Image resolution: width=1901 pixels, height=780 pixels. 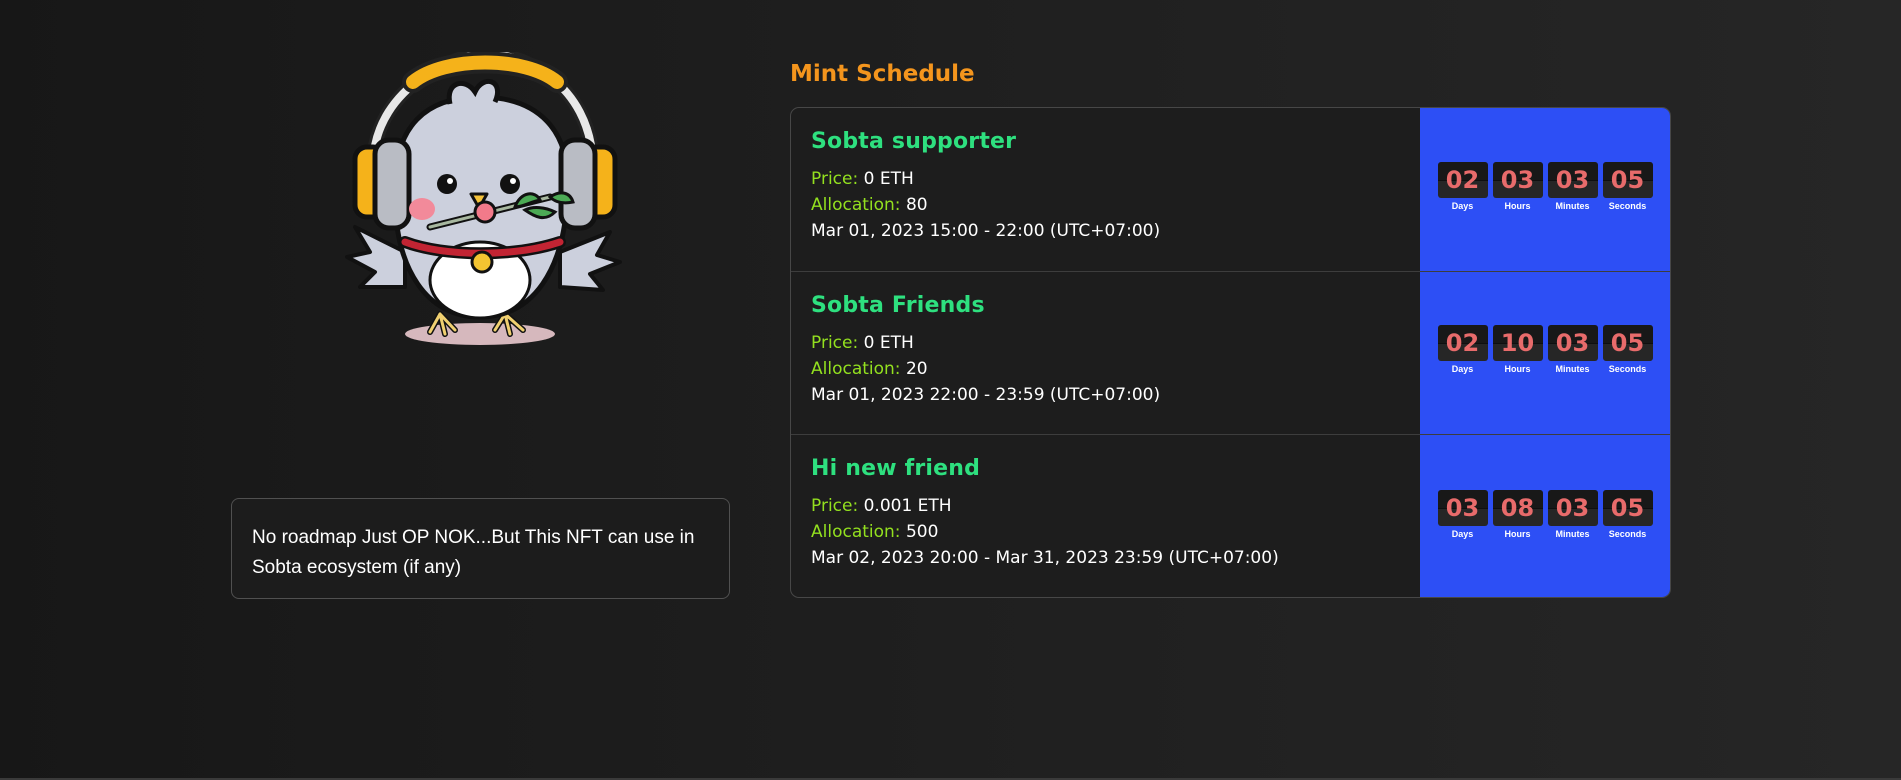 I want to click on phase-window: Mar 01, 2023 15:00 - 22:00 (UTC+07:00), so click(x=986, y=231).